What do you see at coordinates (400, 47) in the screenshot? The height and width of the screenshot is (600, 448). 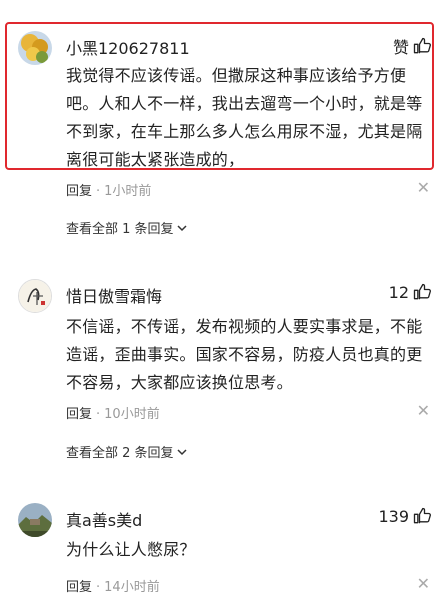 I see `like-label: 赞` at bounding box center [400, 47].